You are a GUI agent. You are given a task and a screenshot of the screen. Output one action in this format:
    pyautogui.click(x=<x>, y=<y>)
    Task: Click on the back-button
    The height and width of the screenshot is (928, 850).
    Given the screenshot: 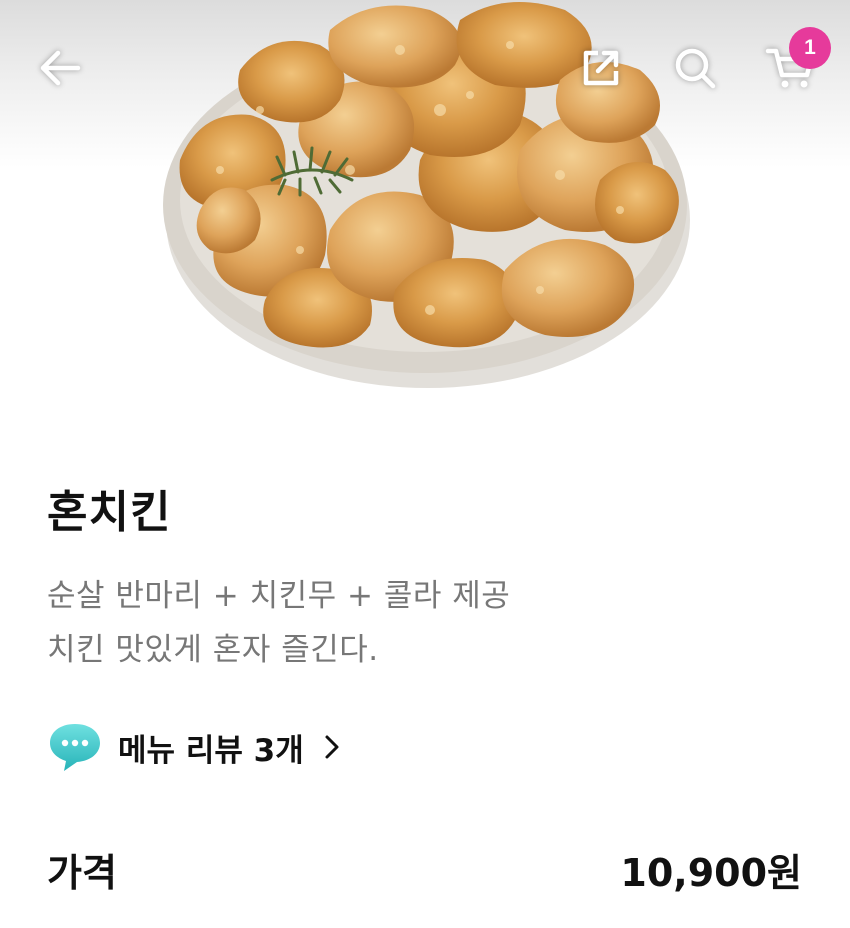 What is the action you would take?
    pyautogui.click(x=60, y=68)
    